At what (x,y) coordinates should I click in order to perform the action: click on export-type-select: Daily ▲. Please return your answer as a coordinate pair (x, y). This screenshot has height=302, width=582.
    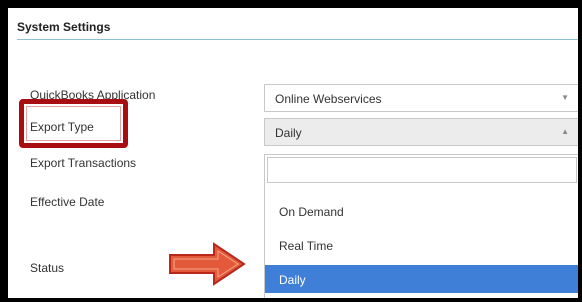
    Looking at the image, I should click on (421, 132).